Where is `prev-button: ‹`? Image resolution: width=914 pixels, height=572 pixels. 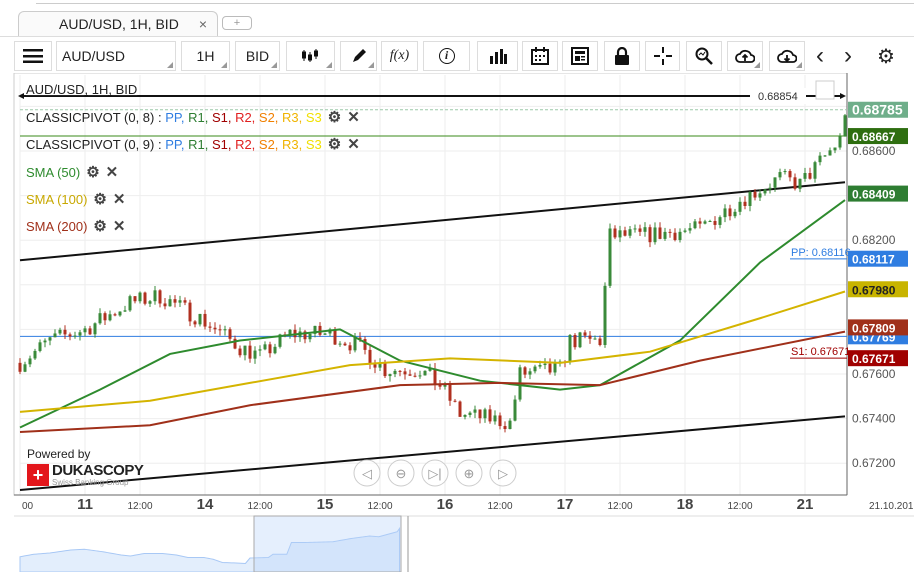
prev-button: ‹ is located at coordinates (820, 56).